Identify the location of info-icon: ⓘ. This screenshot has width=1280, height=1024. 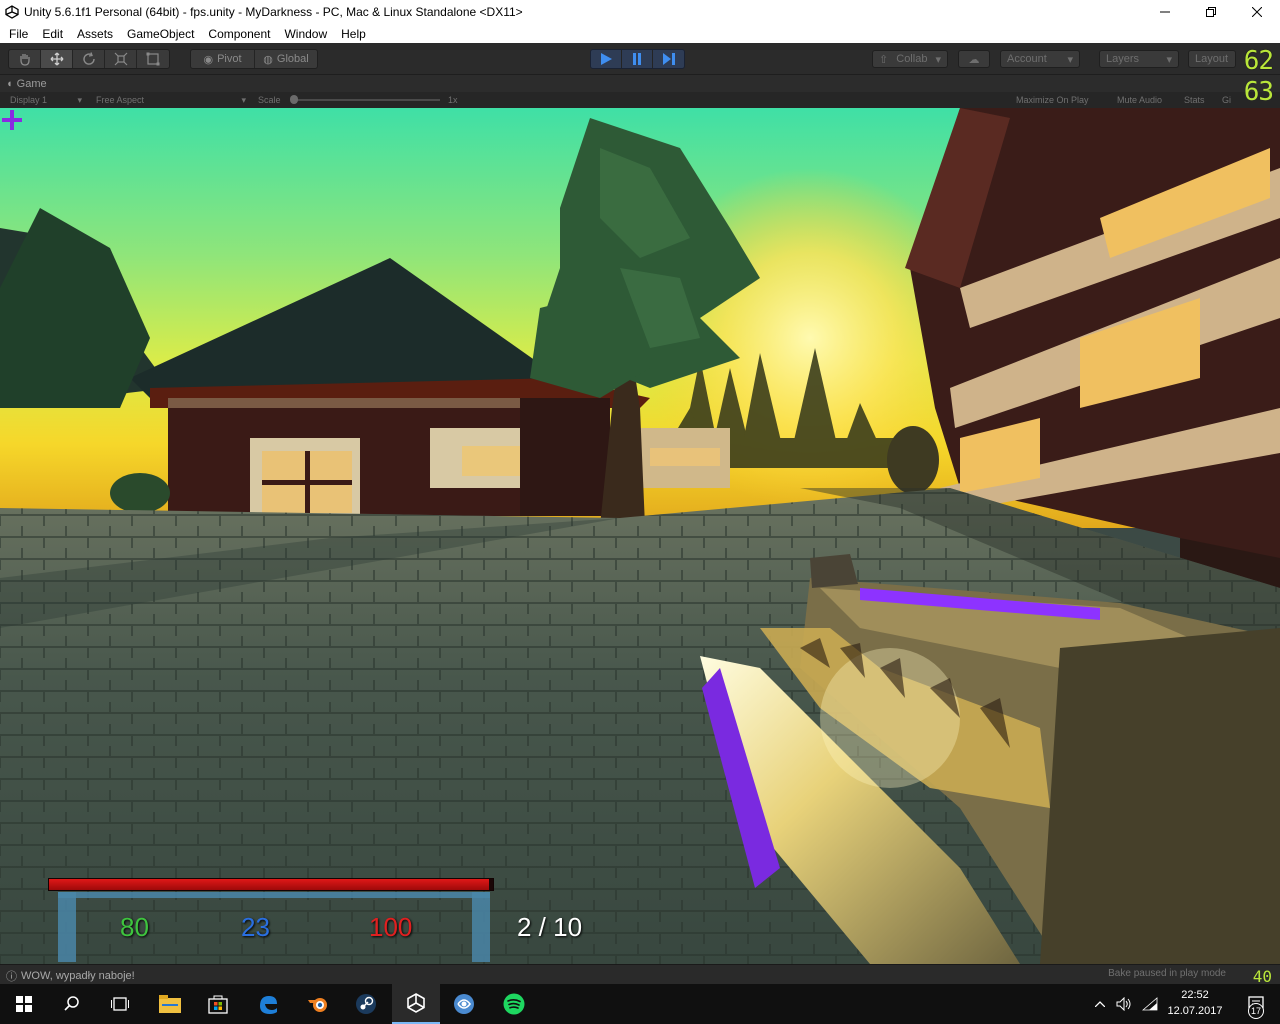
(11, 977).